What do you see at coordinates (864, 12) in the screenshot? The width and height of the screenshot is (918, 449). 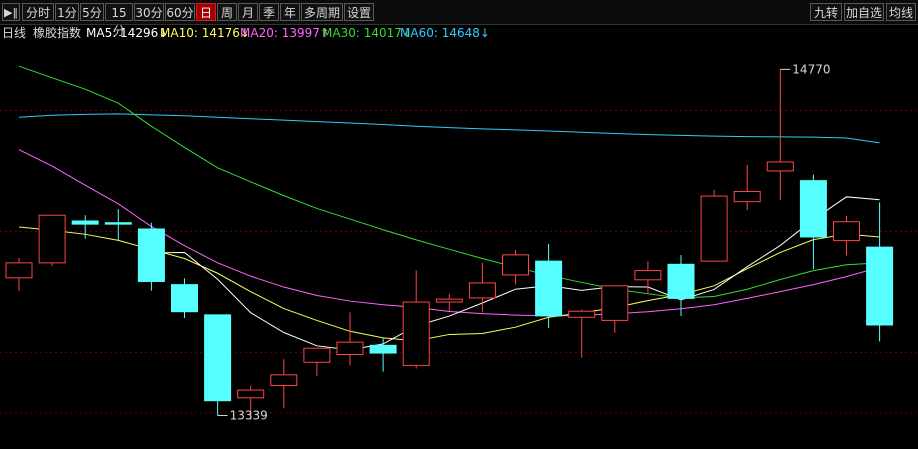 I see `toolbar-right-button: 加自选` at bounding box center [864, 12].